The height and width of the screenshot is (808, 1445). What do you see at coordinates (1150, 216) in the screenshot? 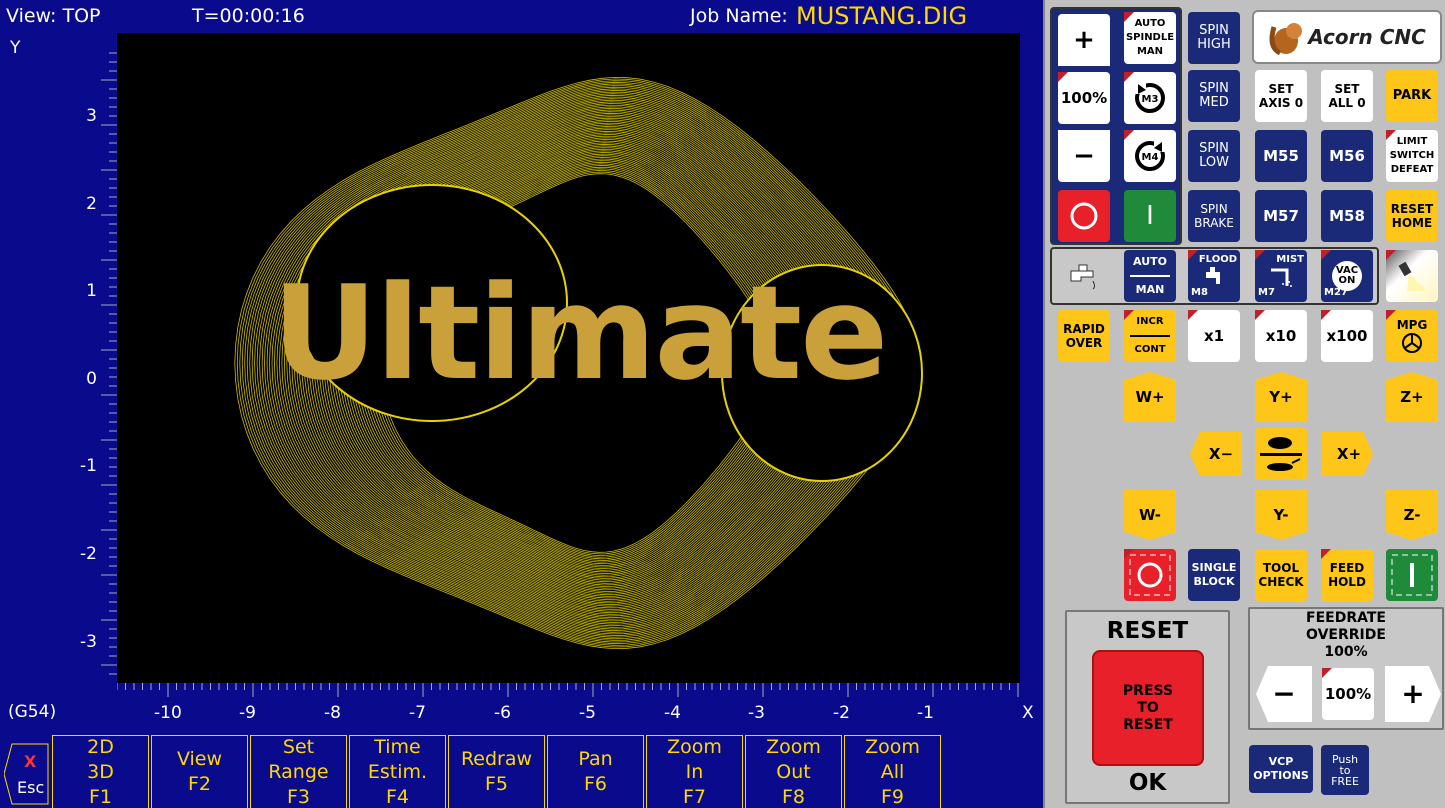
I see `spindle-start-button: I` at bounding box center [1150, 216].